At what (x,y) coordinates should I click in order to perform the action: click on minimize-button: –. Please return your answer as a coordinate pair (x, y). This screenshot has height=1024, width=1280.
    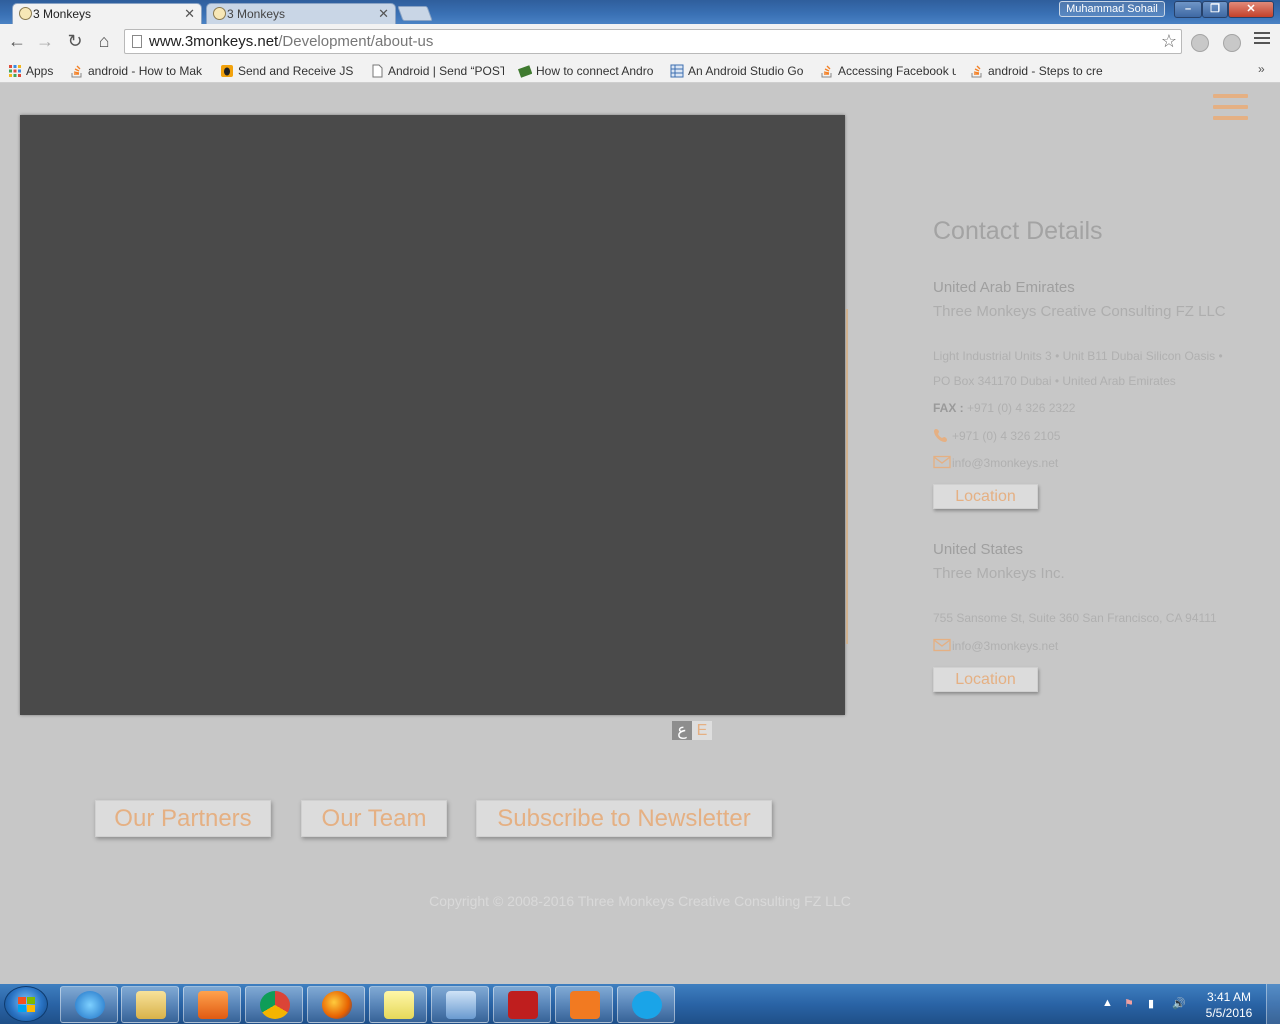
    Looking at the image, I should click on (1188, 9).